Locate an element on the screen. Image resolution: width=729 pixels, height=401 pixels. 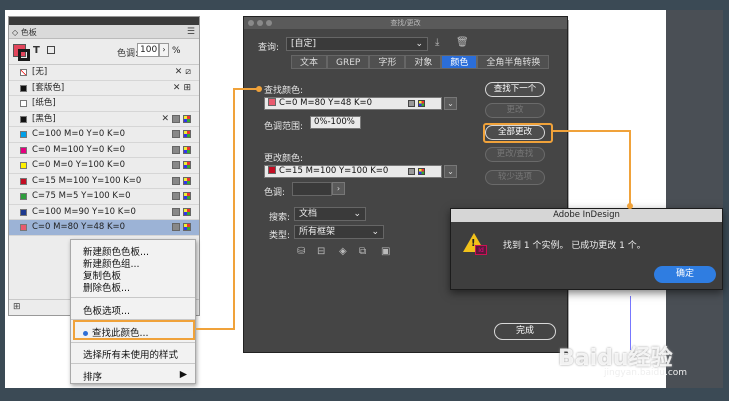
find-color-label: 查找颜色: is located at coordinates (284, 91).